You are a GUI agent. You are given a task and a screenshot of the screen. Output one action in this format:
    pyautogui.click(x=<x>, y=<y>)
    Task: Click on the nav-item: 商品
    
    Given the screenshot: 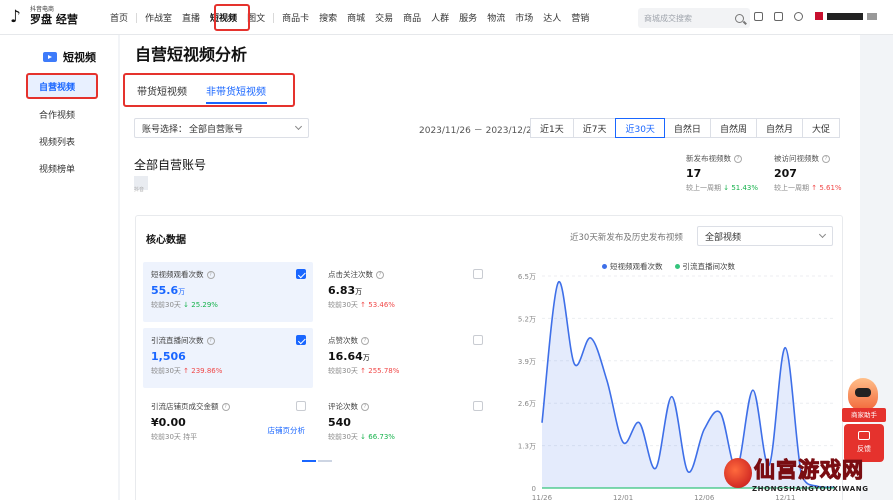 What is the action you would take?
    pyautogui.click(x=412, y=17)
    